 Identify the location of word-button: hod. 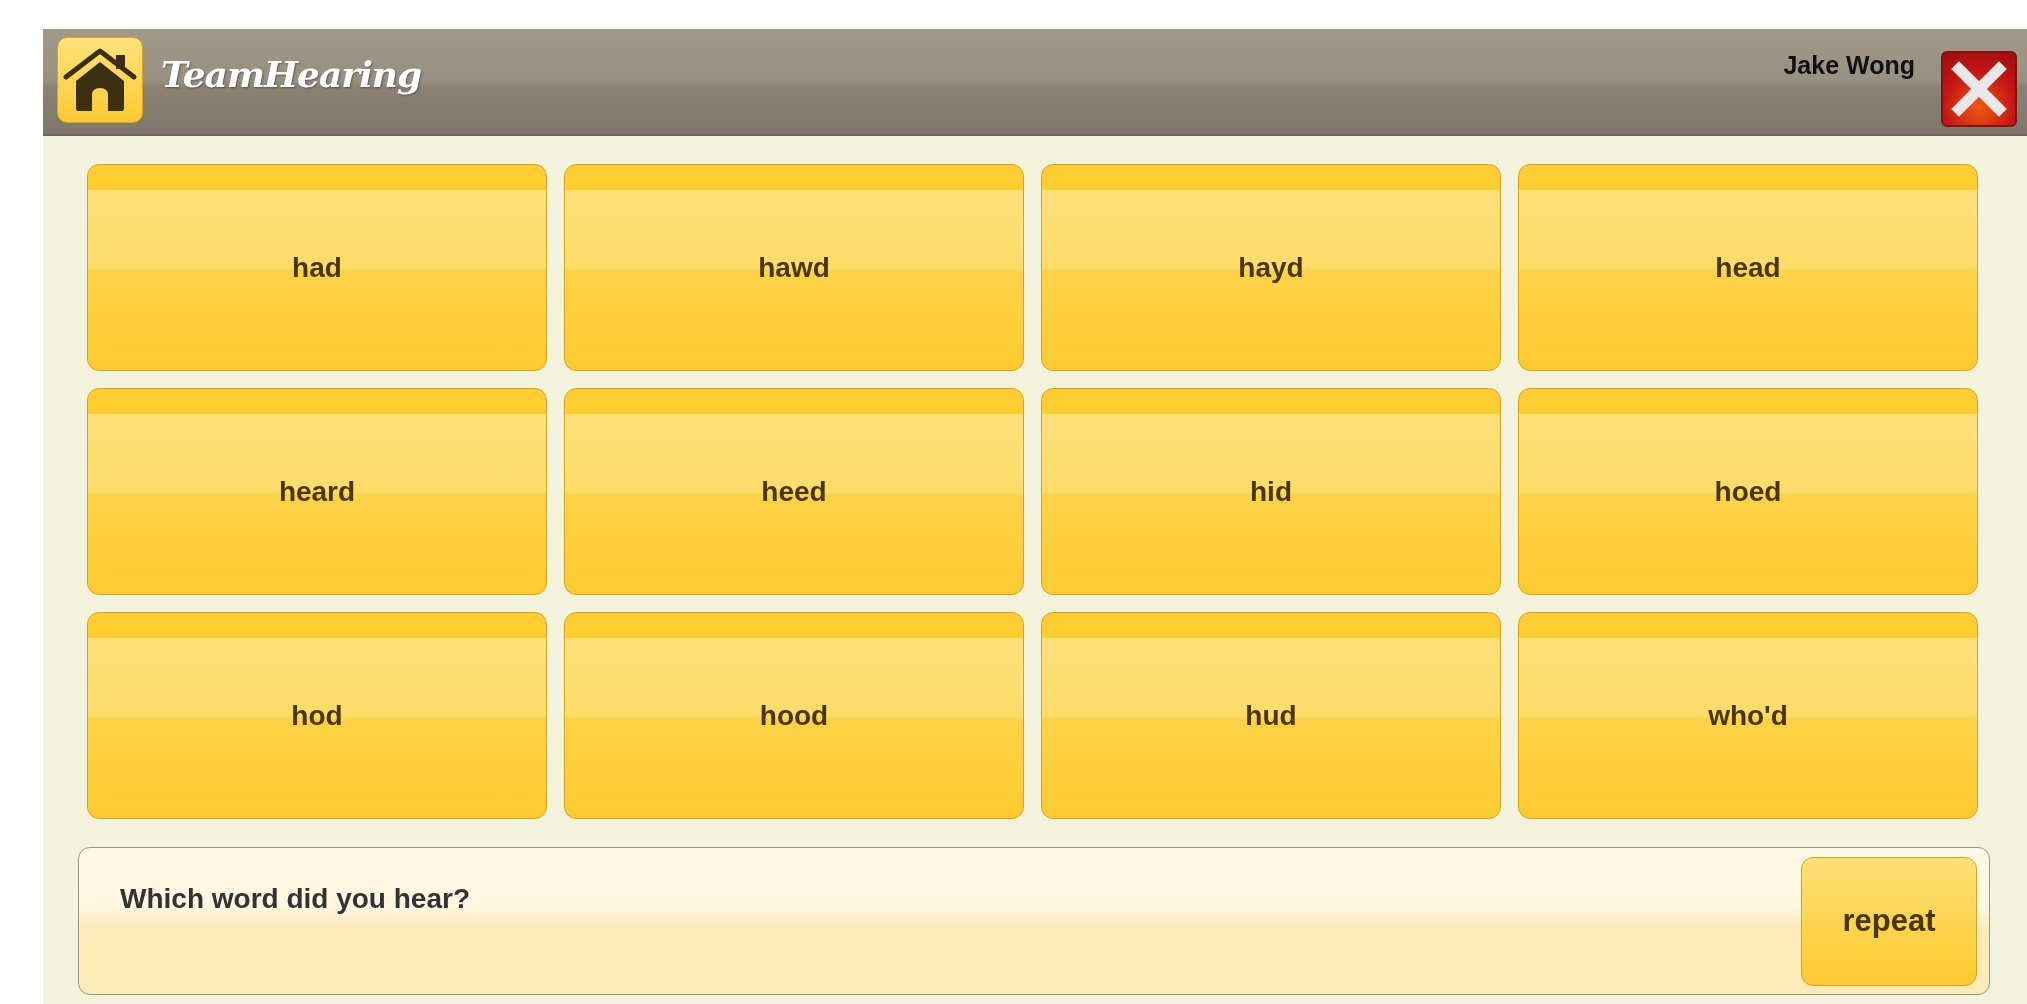
(317, 715).